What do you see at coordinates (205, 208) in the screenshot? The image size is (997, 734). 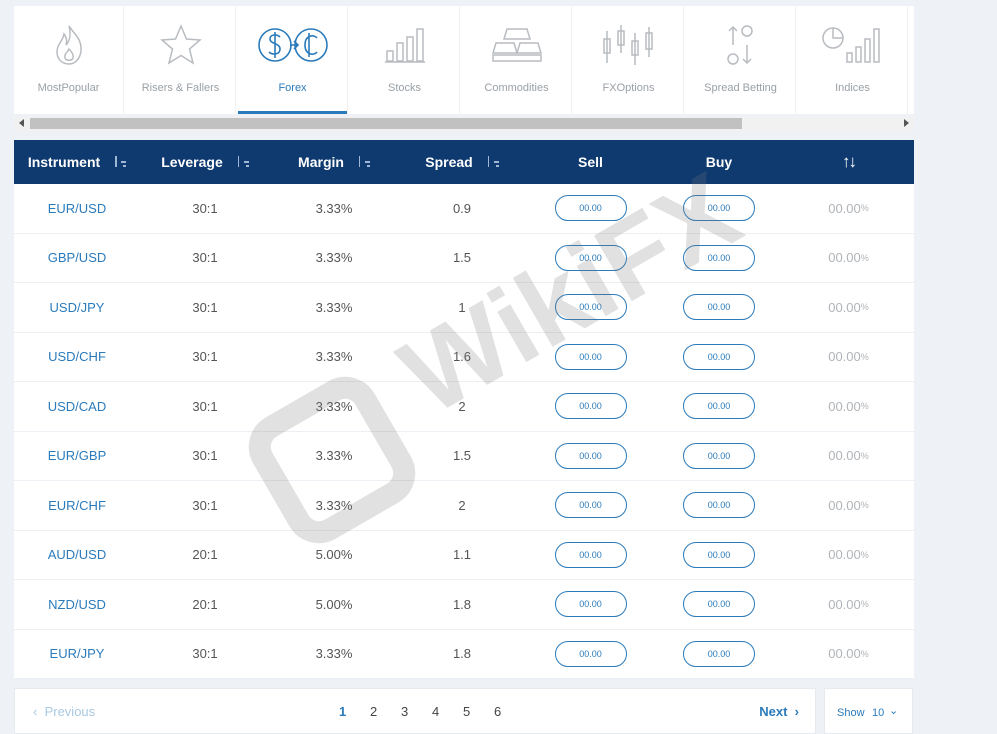 I see `leverage-value: 30:1` at bounding box center [205, 208].